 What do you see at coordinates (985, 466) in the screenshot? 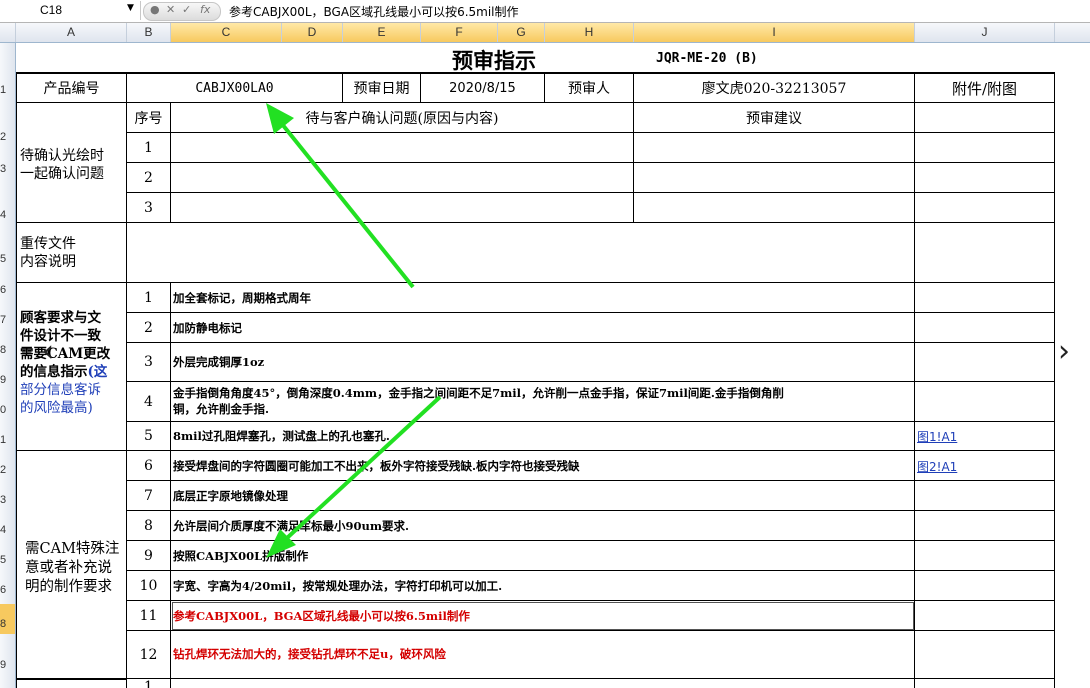
I see `item-link-cell: 图2!A1` at bounding box center [985, 466].